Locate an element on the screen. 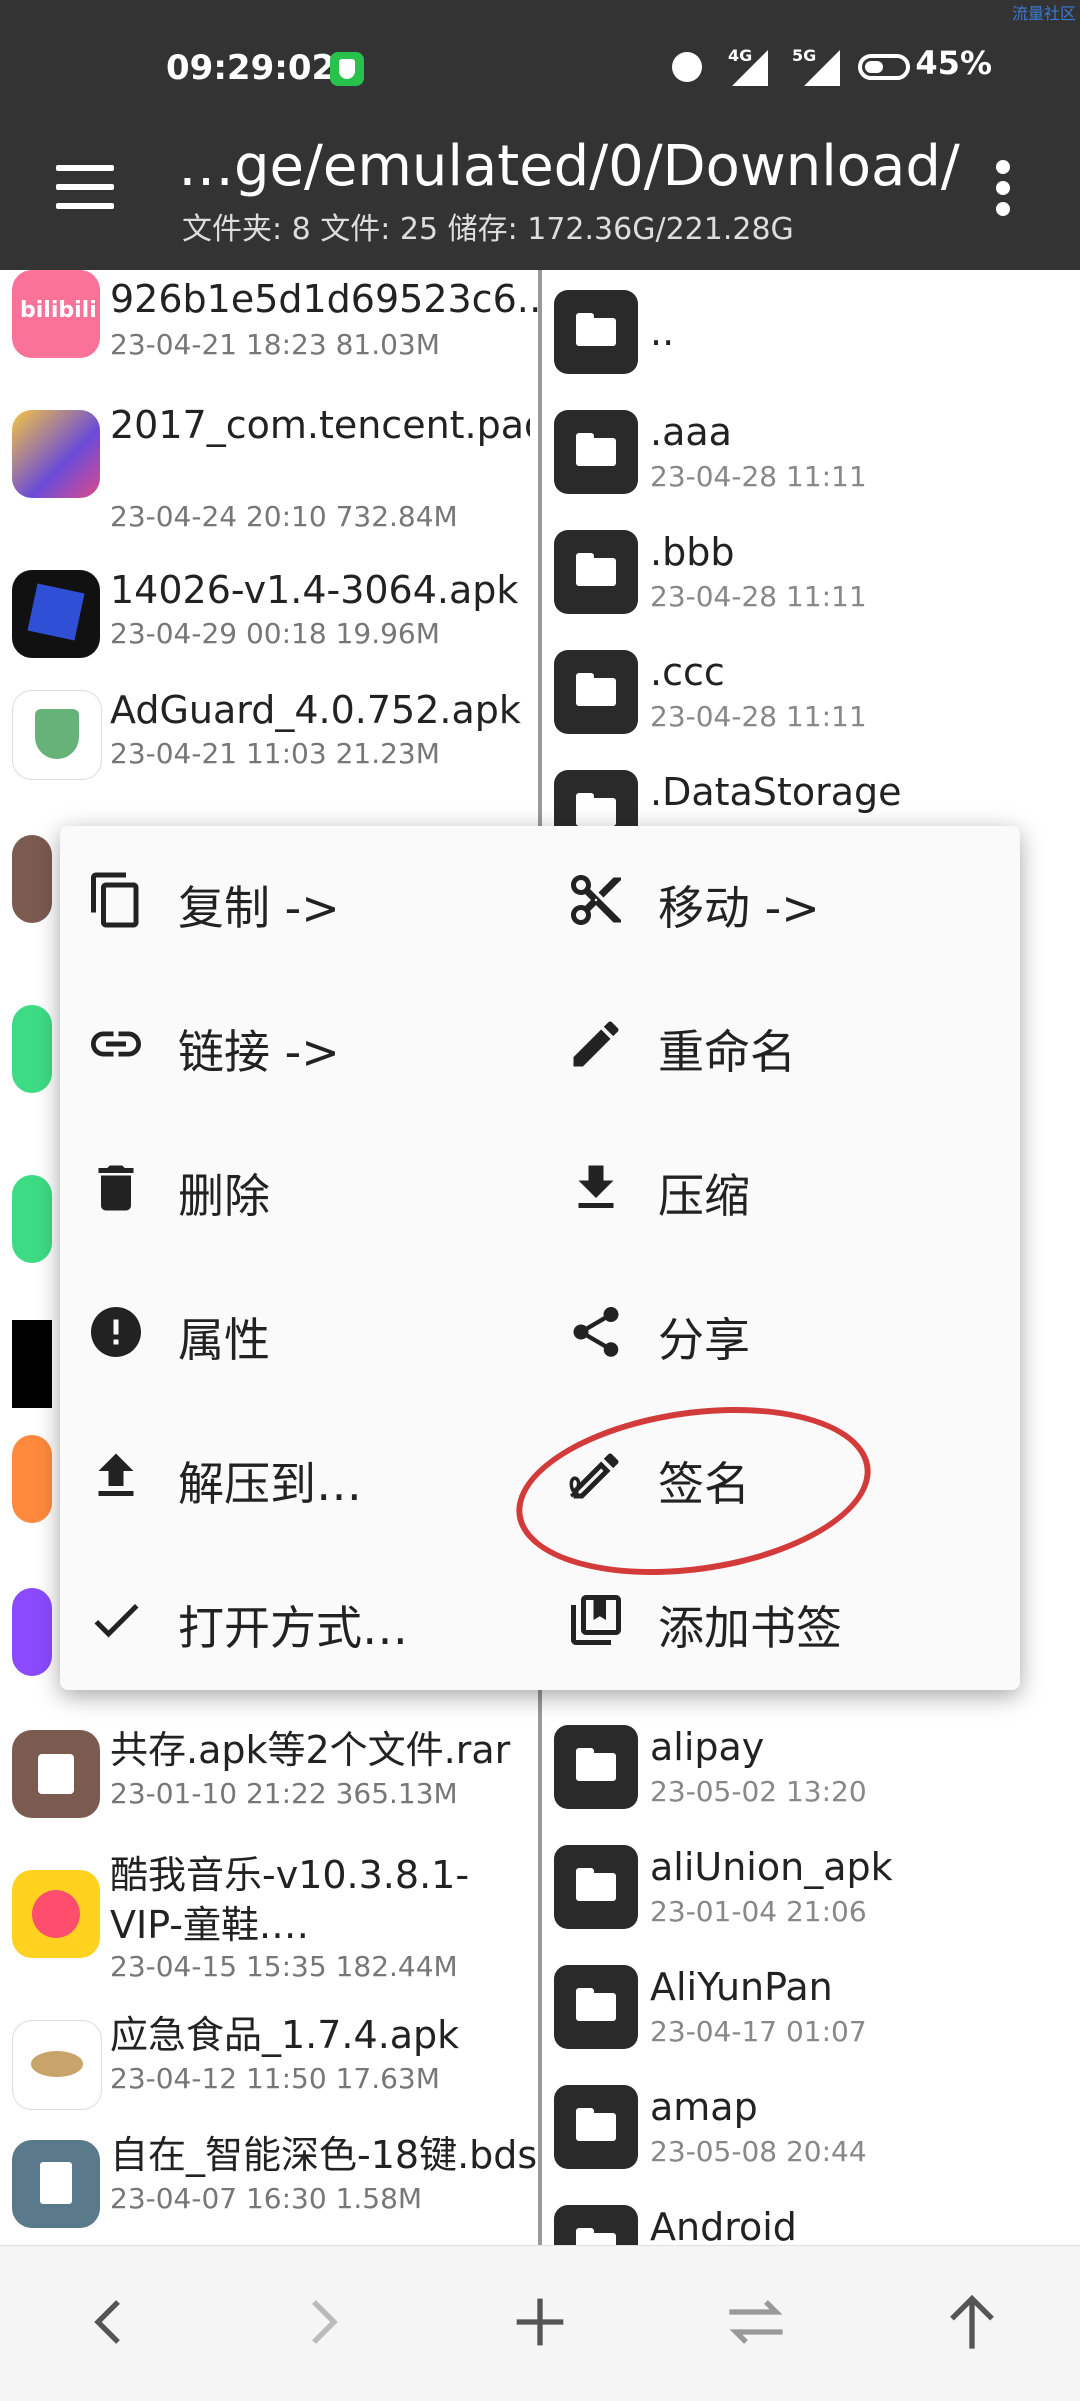 The height and width of the screenshot is (2401, 1080). trash-icon is located at coordinates (116, 1188).